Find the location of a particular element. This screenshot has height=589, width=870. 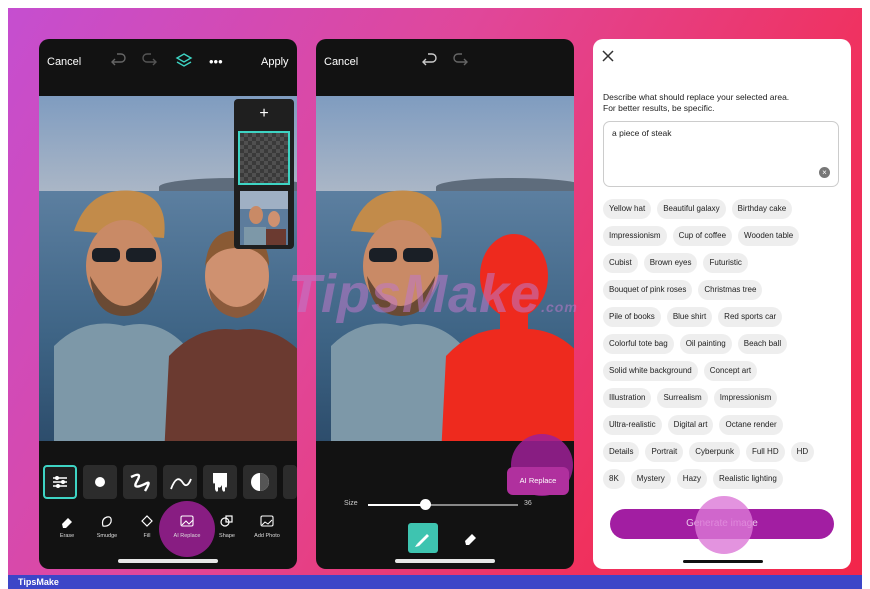

brush-tool-button is located at coordinates (423, 538).